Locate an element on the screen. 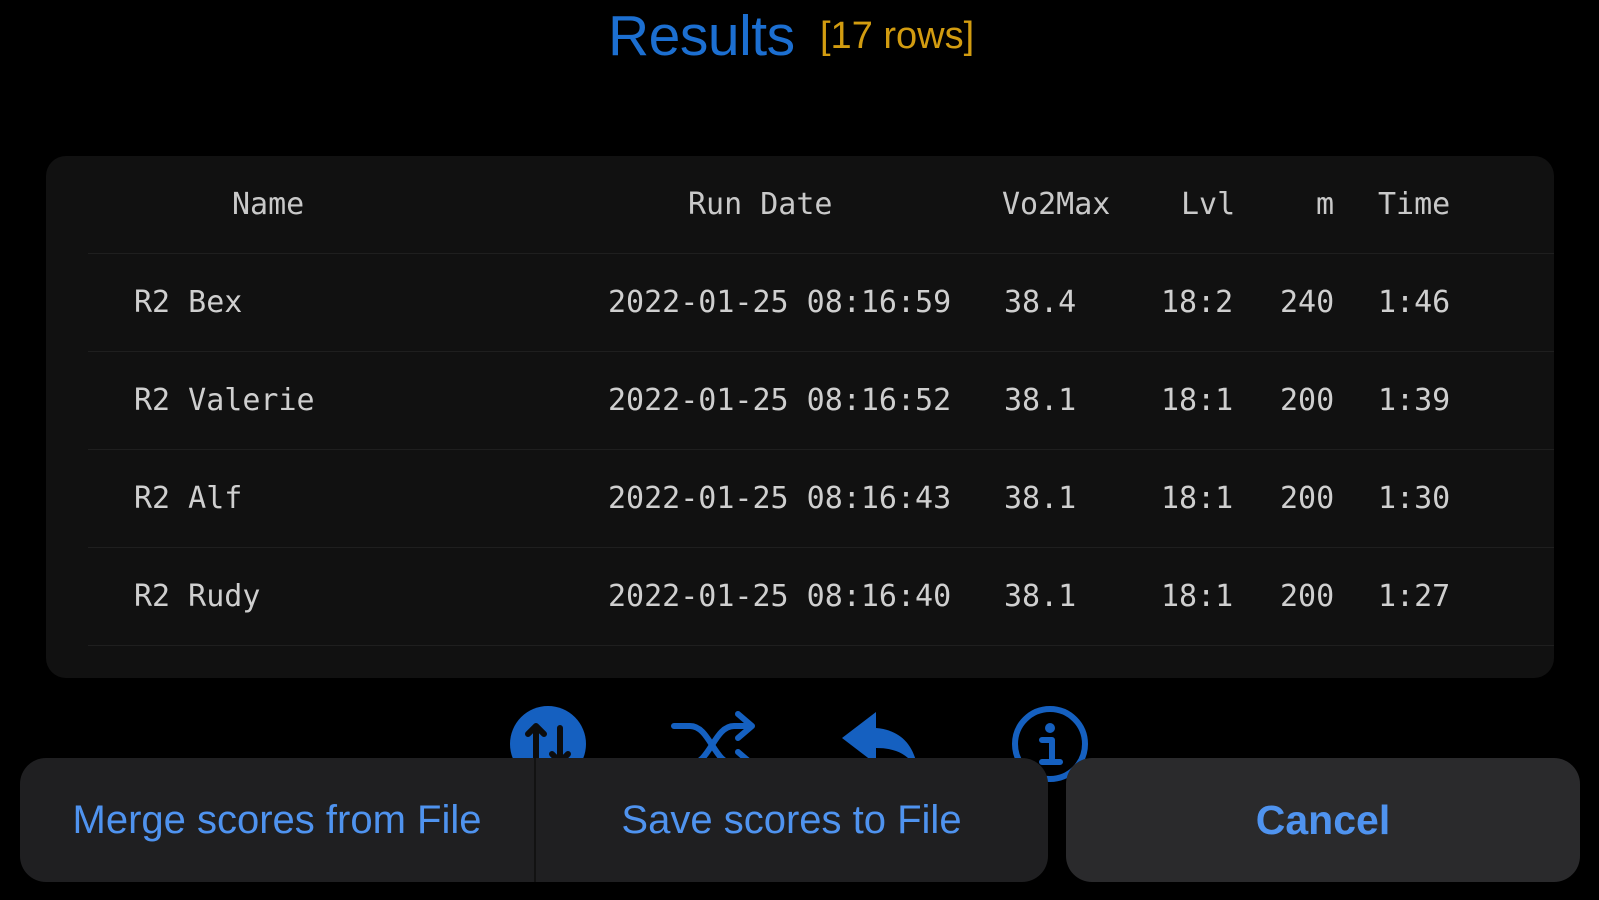 This screenshot has height=900, width=1599. cell-run-date: 2022-01-25 08:16:43 is located at coordinates (780, 498).